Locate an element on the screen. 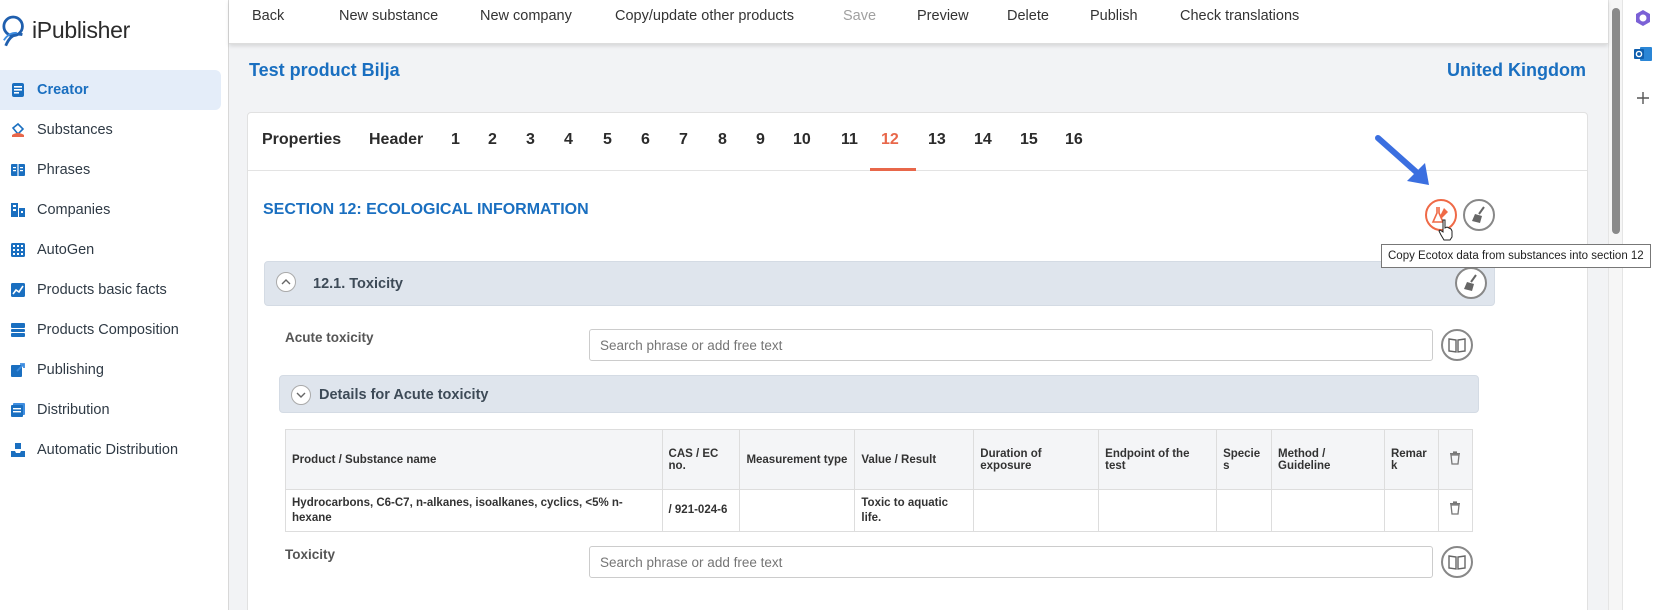  tab-11: 11 is located at coordinates (849, 140).